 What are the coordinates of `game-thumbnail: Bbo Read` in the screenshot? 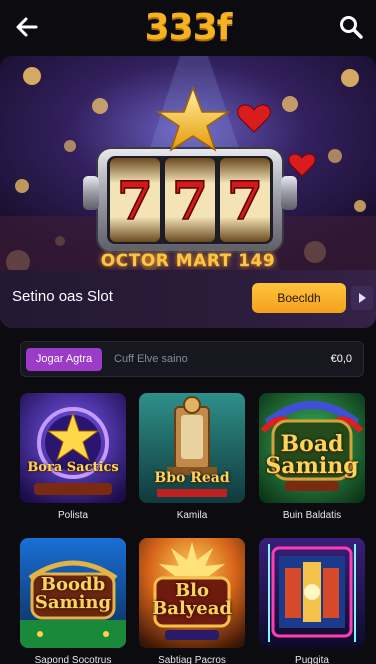 It's located at (192, 448).